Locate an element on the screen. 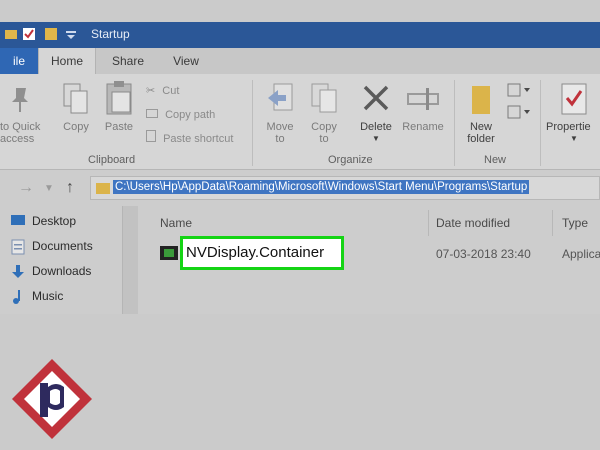  new-group-label: New is located at coordinates (495, 160).